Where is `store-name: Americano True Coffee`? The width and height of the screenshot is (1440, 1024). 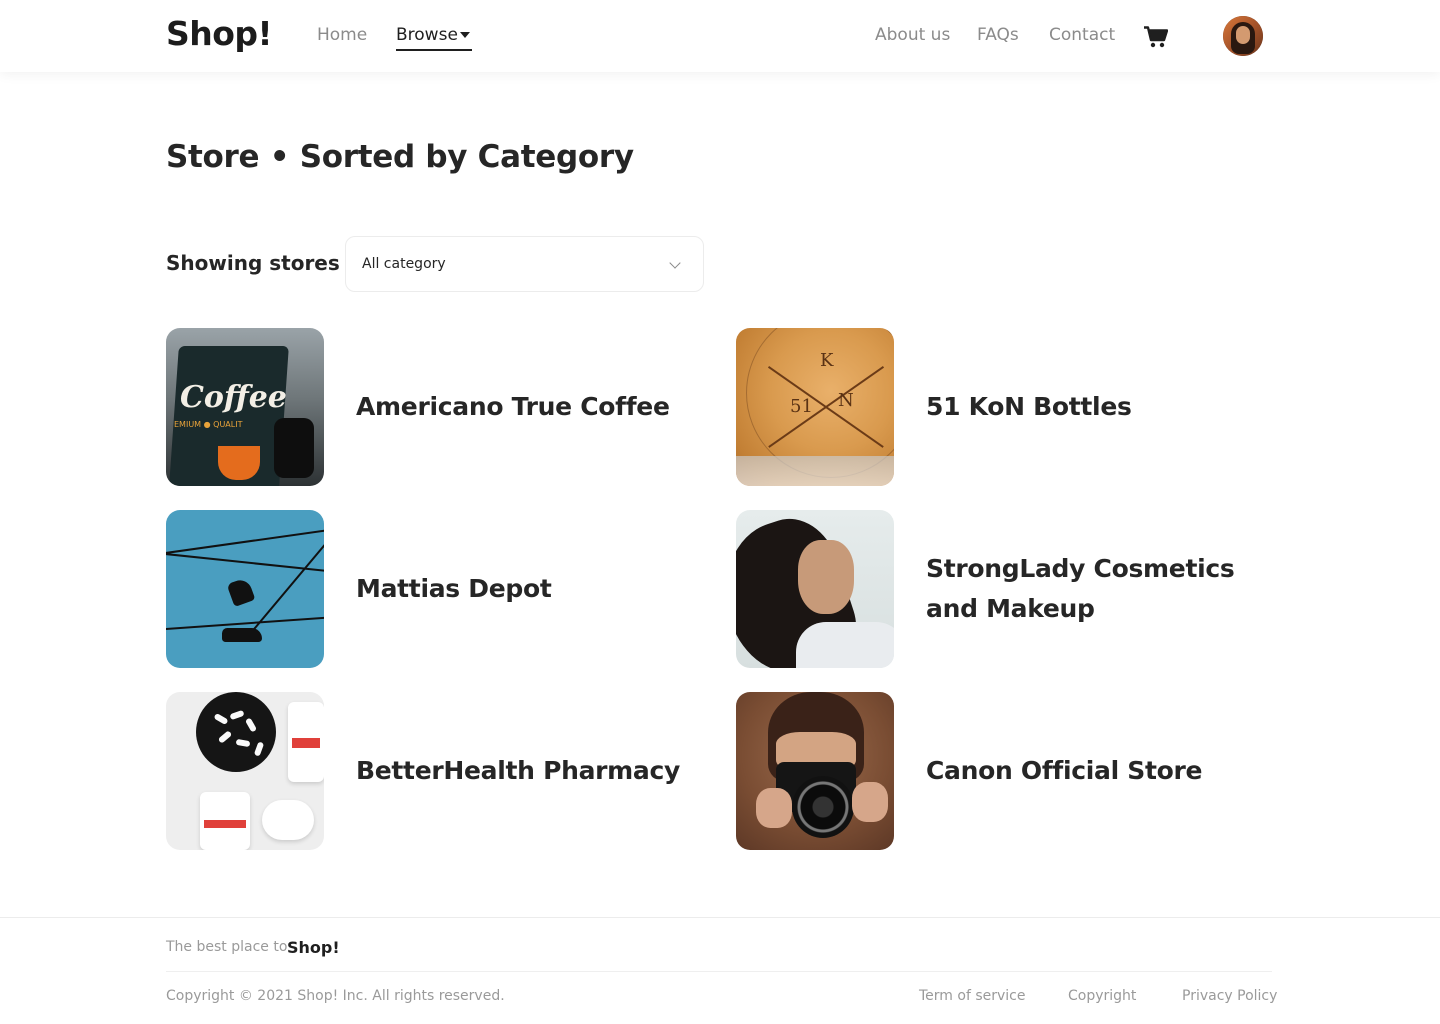 store-name: Americano True Coffee is located at coordinates (513, 407).